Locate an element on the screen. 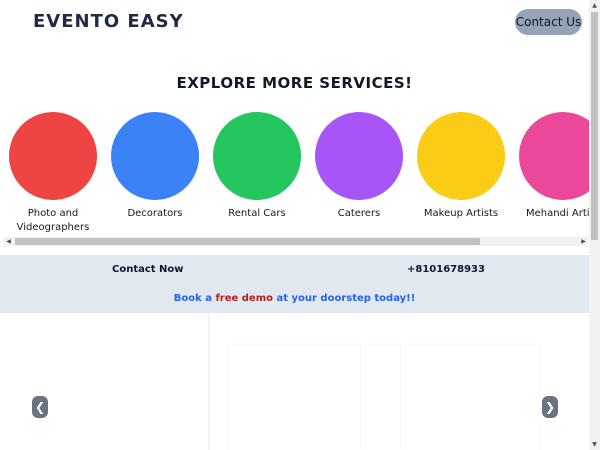  carousel-prev-button: ❮ is located at coordinates (40, 407).